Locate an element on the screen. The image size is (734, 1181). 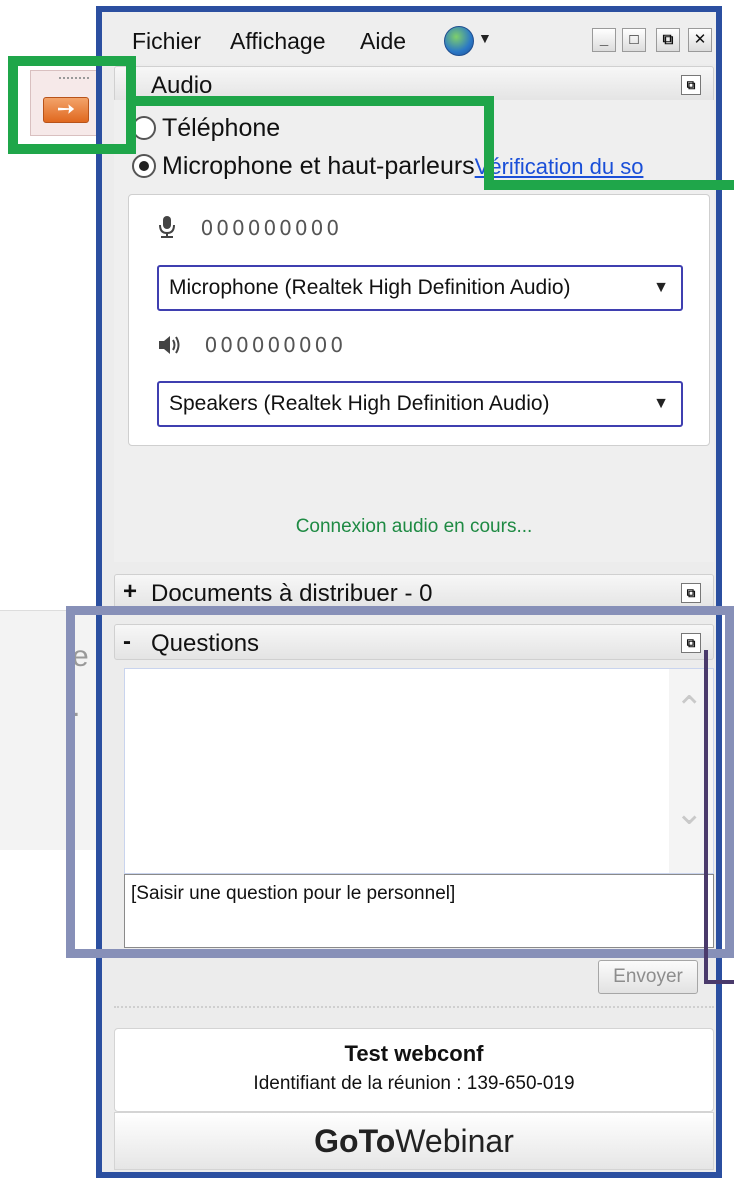
send-button: Envoyer is located at coordinates (648, 977).